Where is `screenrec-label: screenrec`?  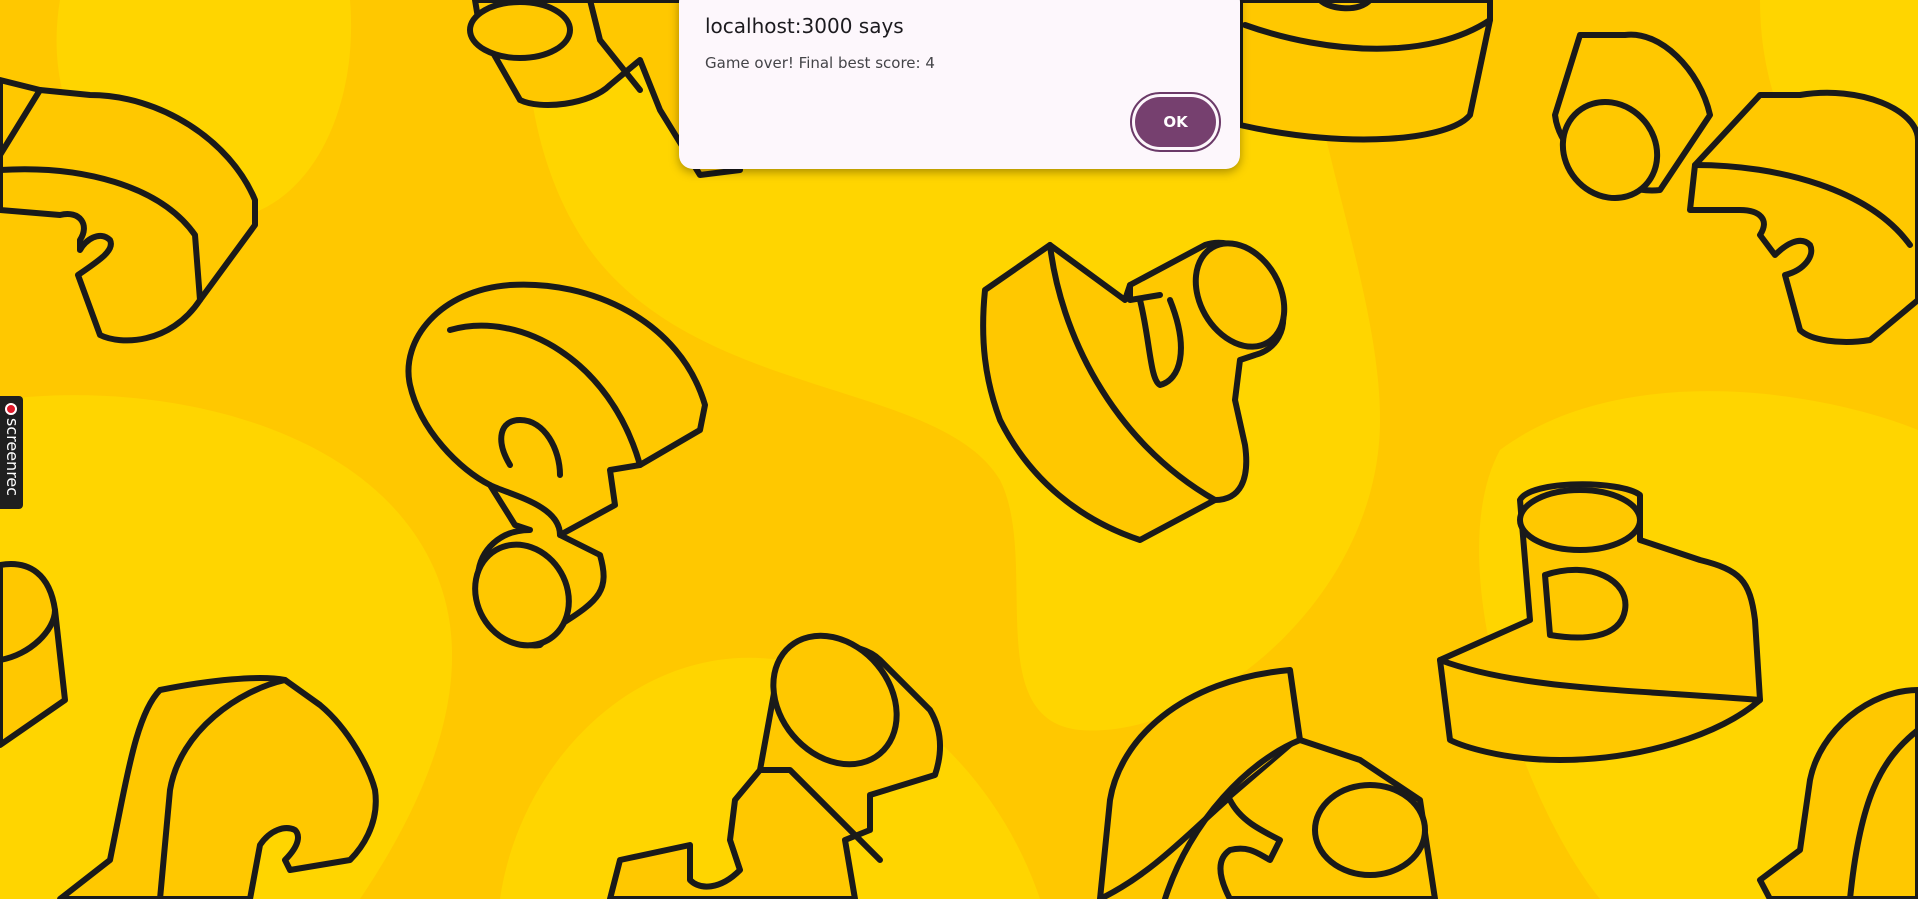
screenrec-label: screenrec is located at coordinates (12, 457).